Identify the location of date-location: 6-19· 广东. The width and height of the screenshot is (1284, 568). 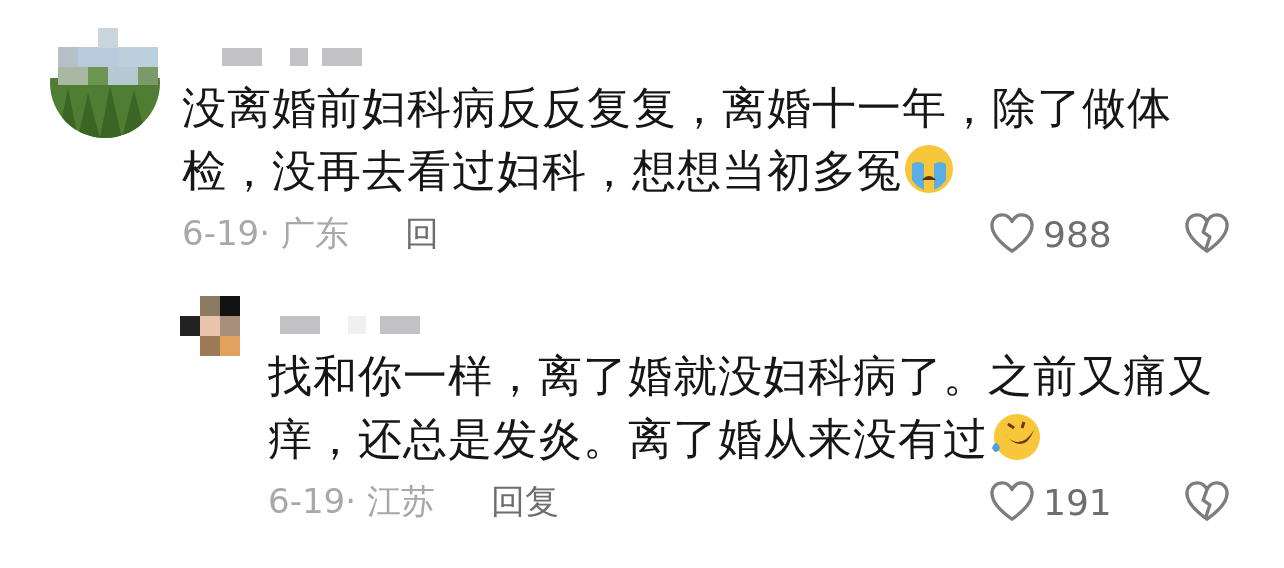
(265, 233).